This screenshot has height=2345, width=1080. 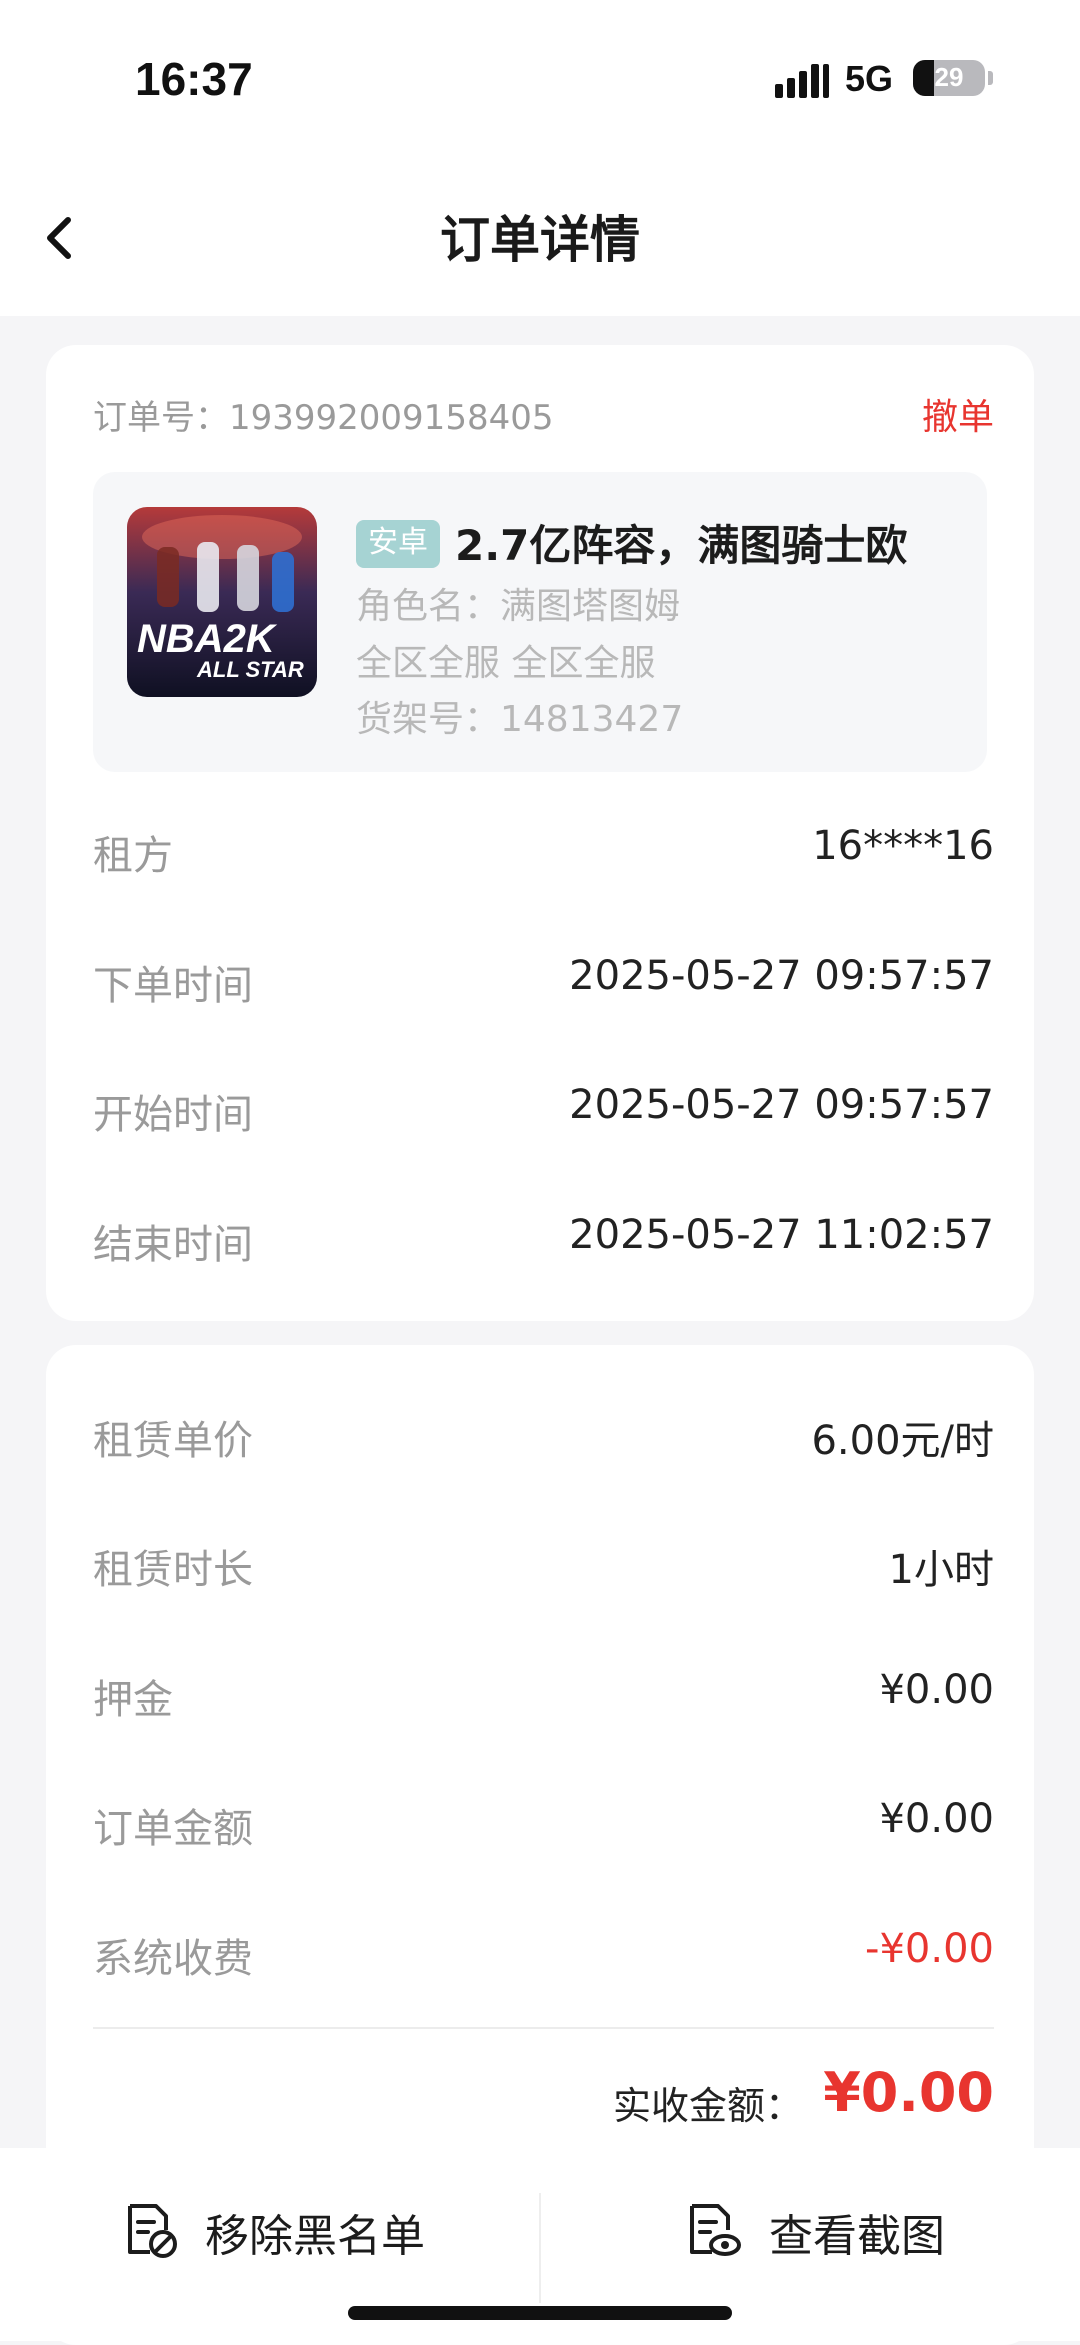 What do you see at coordinates (902, 1441) in the screenshot?
I see `fee-value: 6.00元/时` at bounding box center [902, 1441].